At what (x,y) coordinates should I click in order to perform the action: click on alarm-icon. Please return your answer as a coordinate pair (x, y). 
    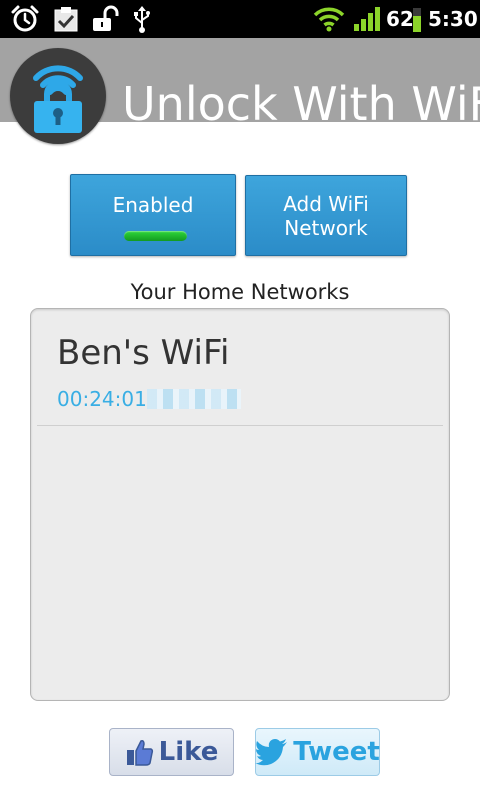
    Looking at the image, I should click on (25, 19).